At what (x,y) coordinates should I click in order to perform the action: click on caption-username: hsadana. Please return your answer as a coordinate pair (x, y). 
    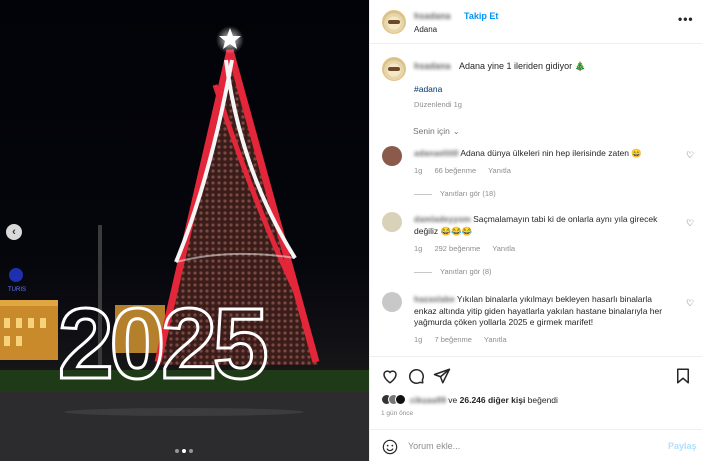
    Looking at the image, I should click on (432, 66).